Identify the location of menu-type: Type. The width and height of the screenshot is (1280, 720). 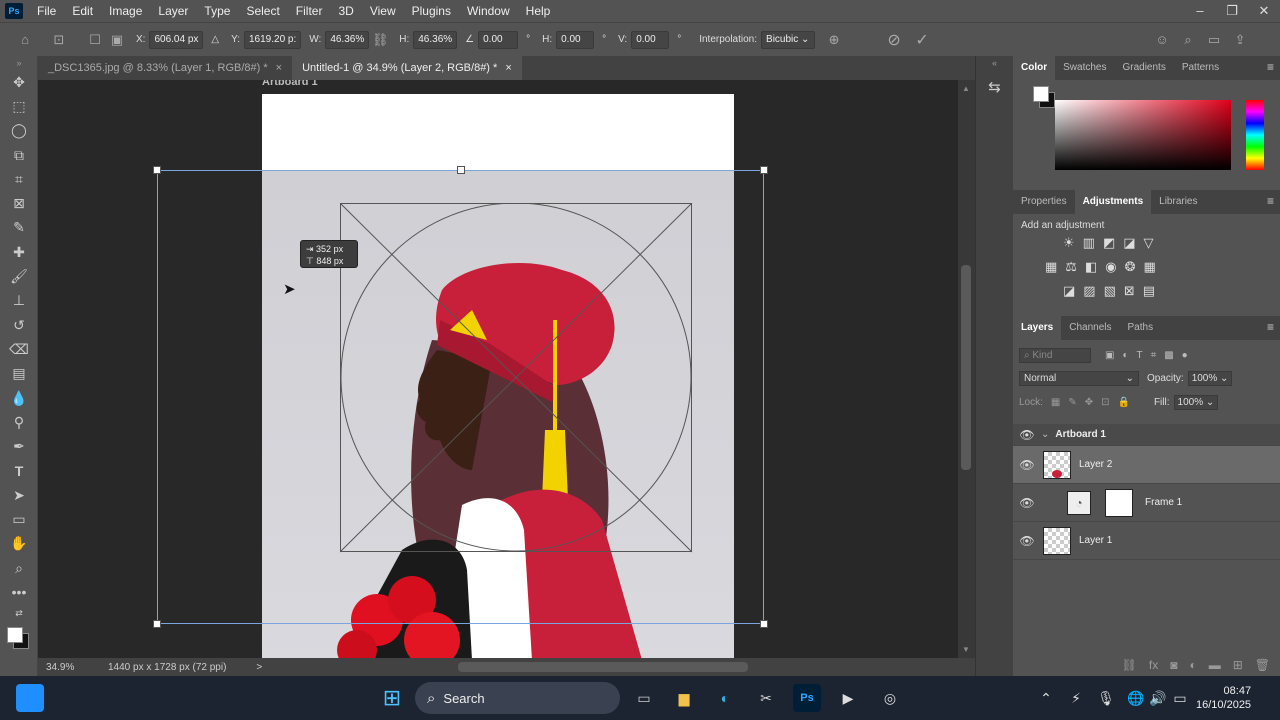
(217, 11).